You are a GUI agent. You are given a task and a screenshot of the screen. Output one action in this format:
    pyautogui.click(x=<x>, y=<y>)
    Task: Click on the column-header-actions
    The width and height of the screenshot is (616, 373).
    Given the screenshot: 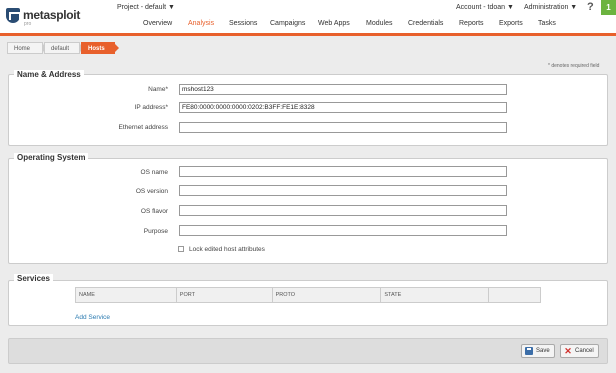 What is the action you would take?
    pyautogui.click(x=514, y=295)
    